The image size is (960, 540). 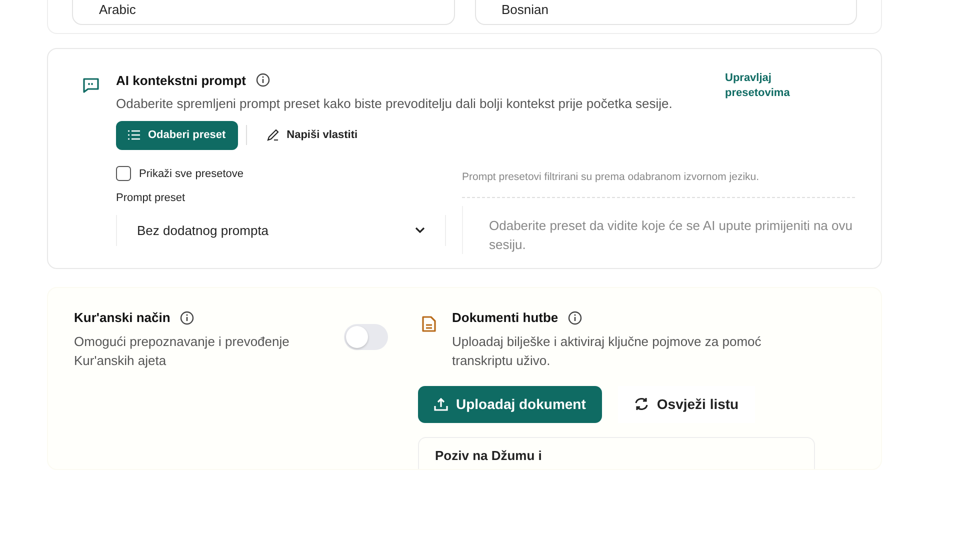 I want to click on section-description: Omogući prepoznavanje i prevođenje Kur'anskih ajeta, so click(x=182, y=351).